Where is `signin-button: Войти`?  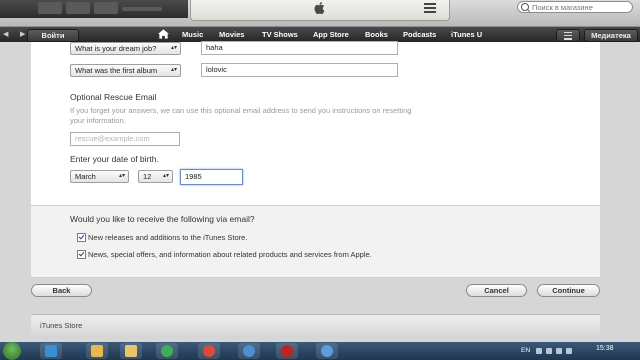 signin-button: Войти is located at coordinates (53, 35).